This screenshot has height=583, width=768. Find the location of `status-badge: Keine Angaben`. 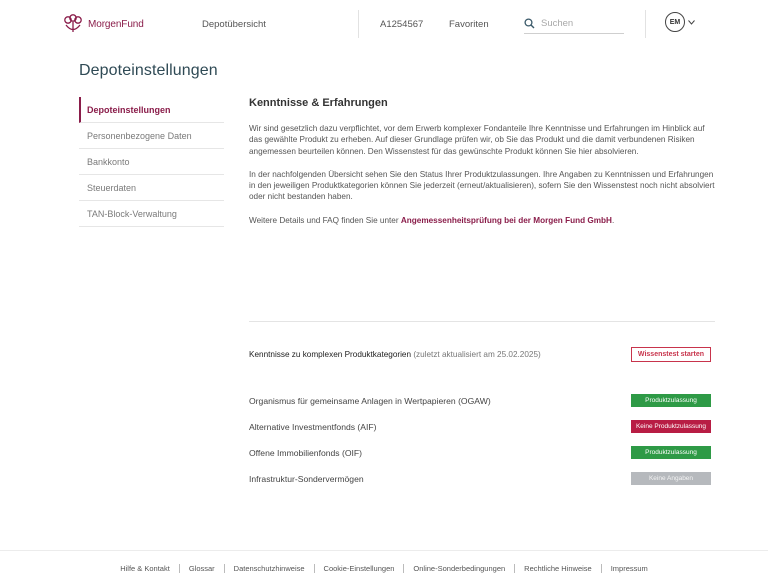

status-badge: Keine Angaben is located at coordinates (671, 478).